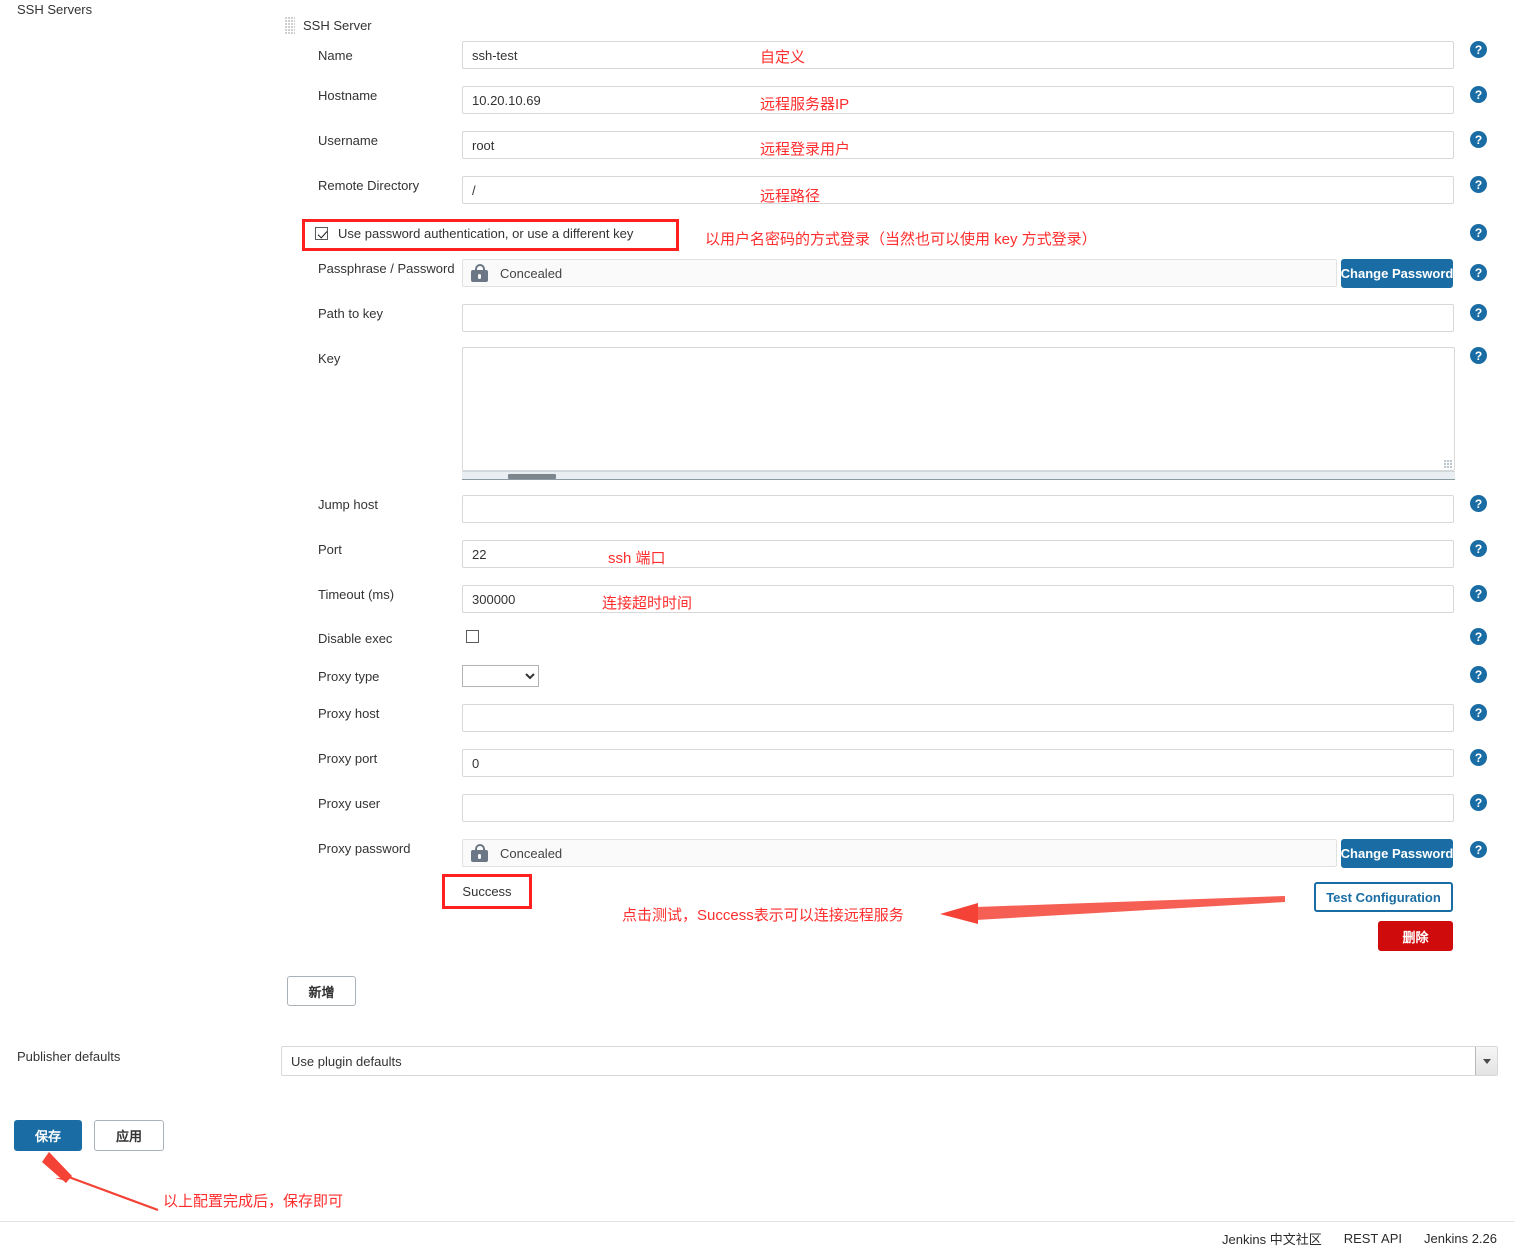 Image resolution: width=1515 pixels, height=1255 pixels. Describe the element at coordinates (1460, 1238) in the screenshot. I see `footer-version: Jenkins 2.26` at that location.